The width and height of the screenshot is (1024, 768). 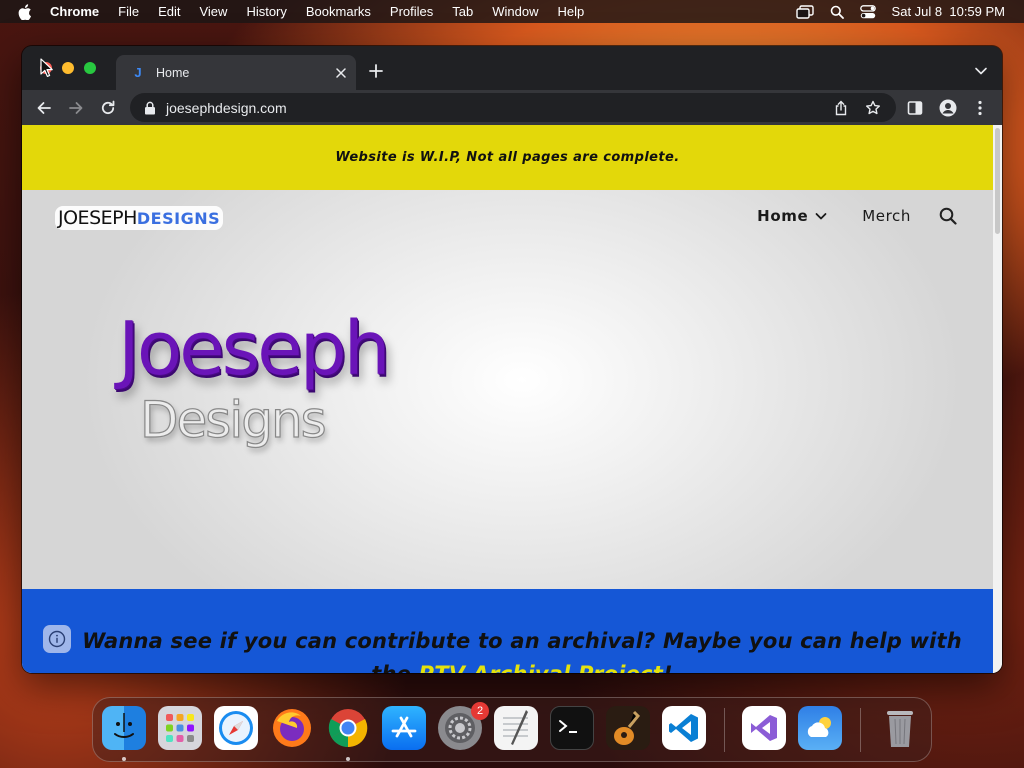 I want to click on nav-home-label: Home, so click(x=783, y=216).